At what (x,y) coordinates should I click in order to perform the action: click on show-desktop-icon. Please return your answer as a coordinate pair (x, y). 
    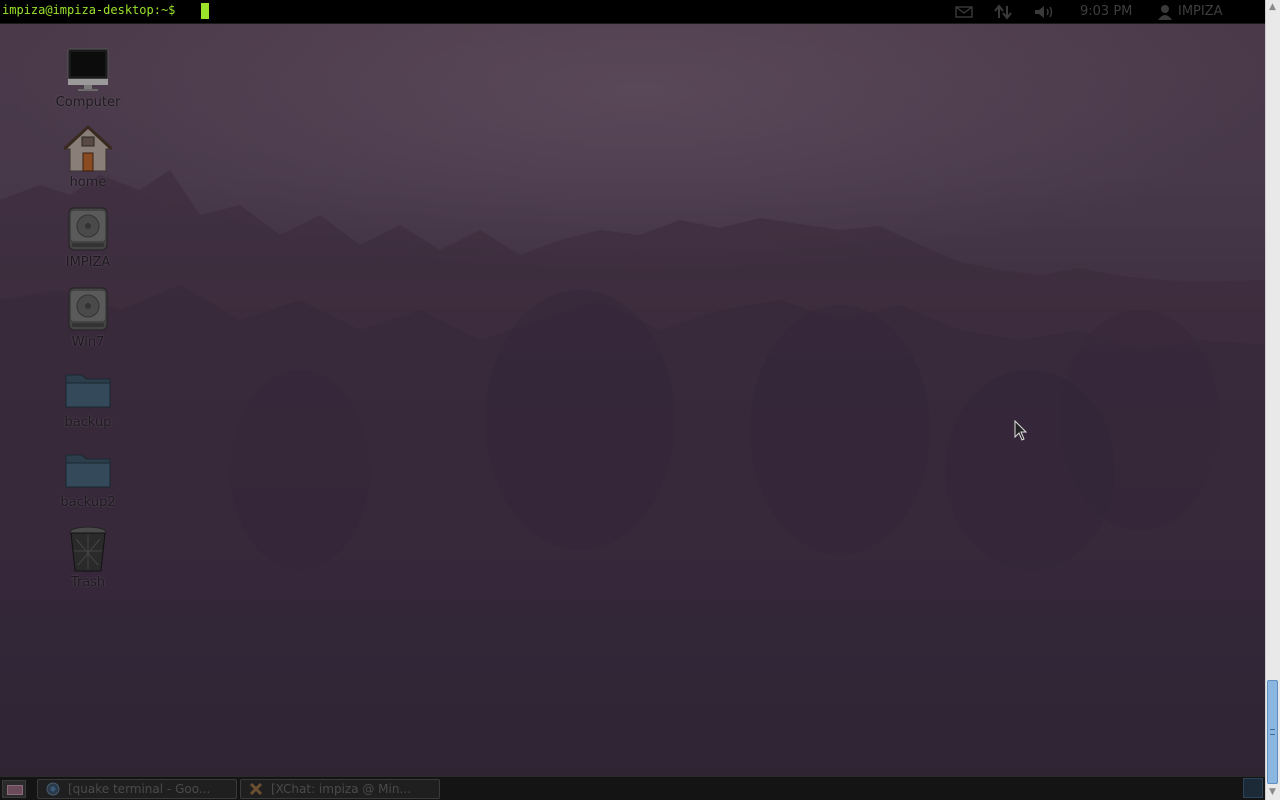
    Looking at the image, I should click on (14, 789).